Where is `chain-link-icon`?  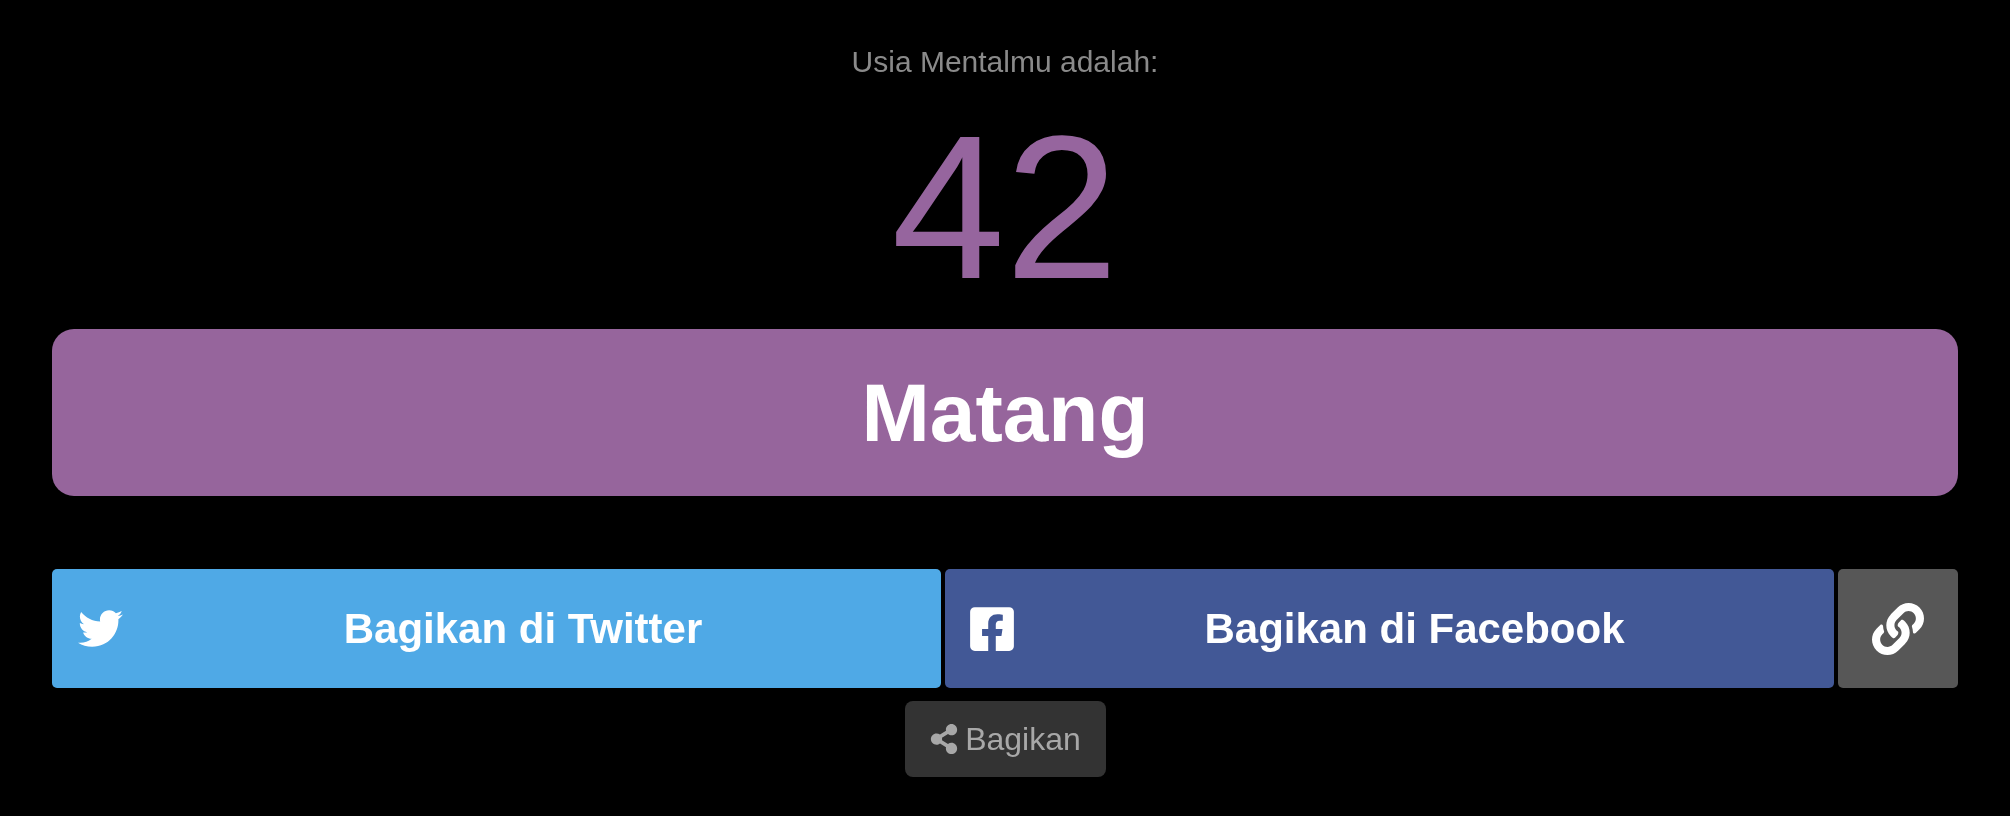
chain-link-icon is located at coordinates (1898, 628).